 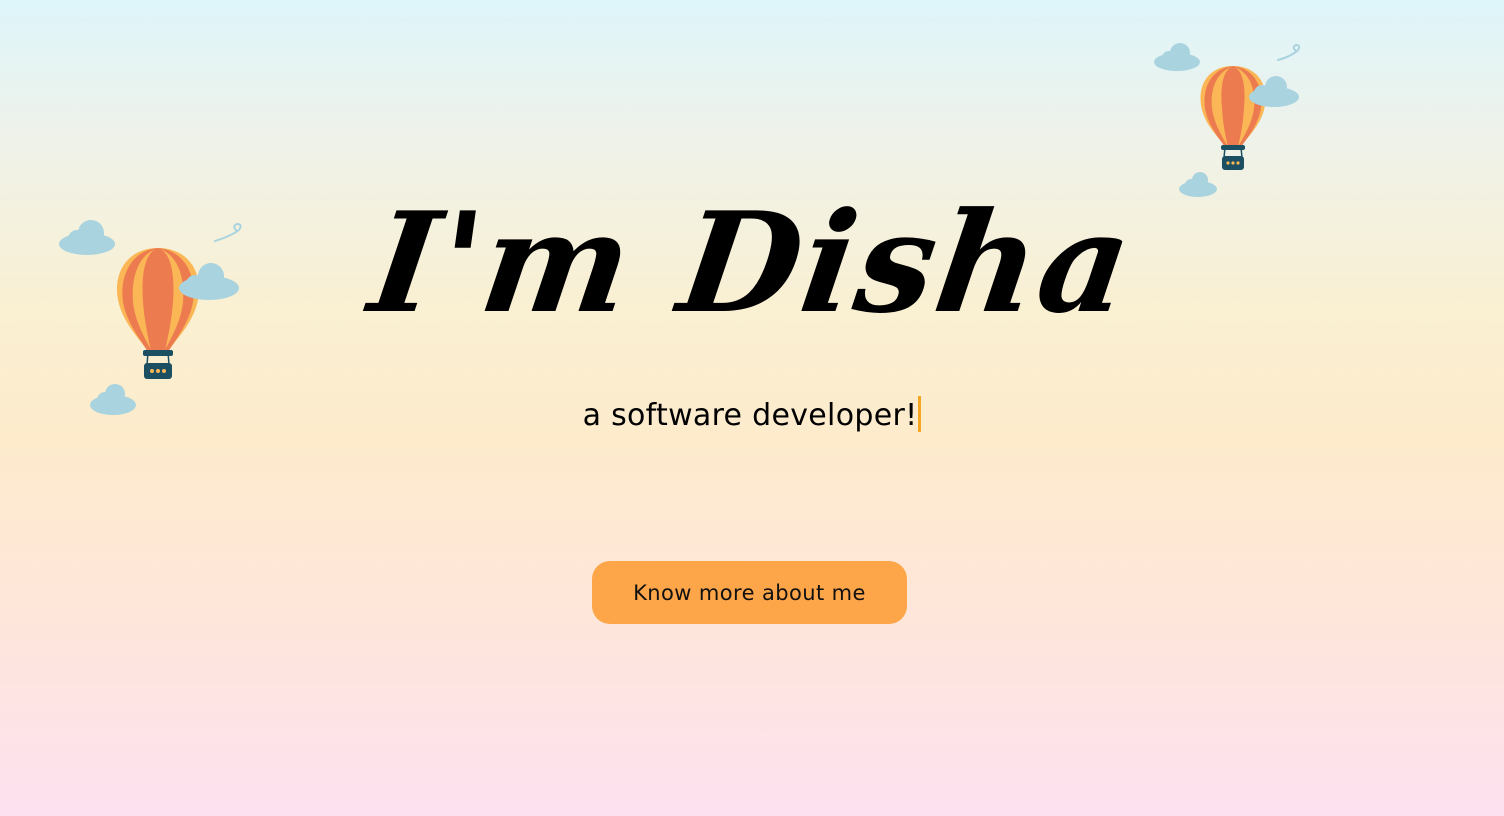 What do you see at coordinates (1233, 118) in the screenshot?
I see `hot-air-balloon-icon` at bounding box center [1233, 118].